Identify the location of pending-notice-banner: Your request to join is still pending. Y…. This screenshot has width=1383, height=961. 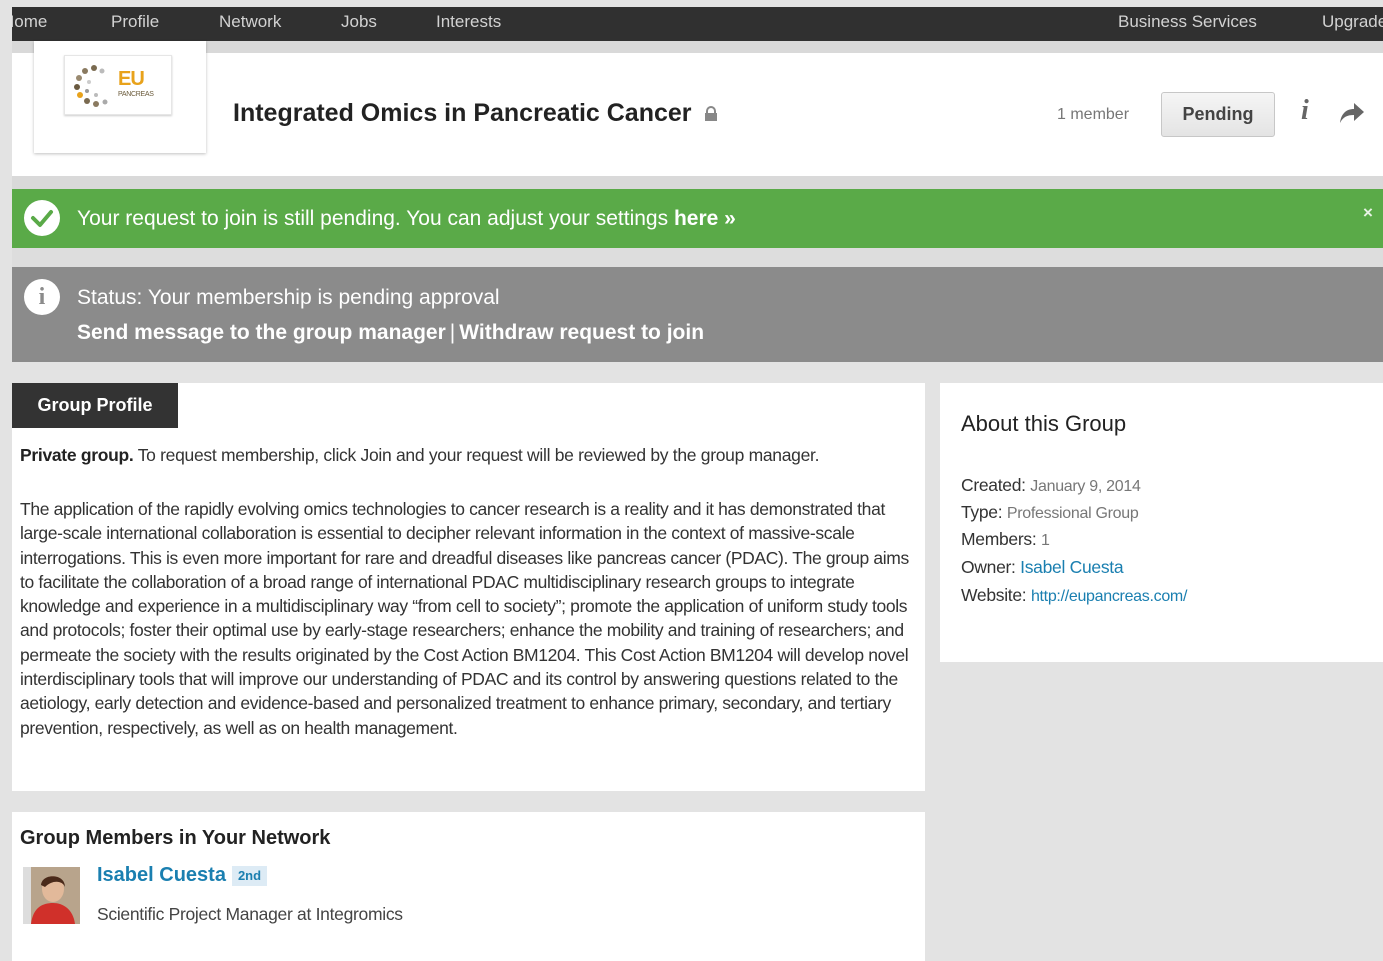
(697, 218).